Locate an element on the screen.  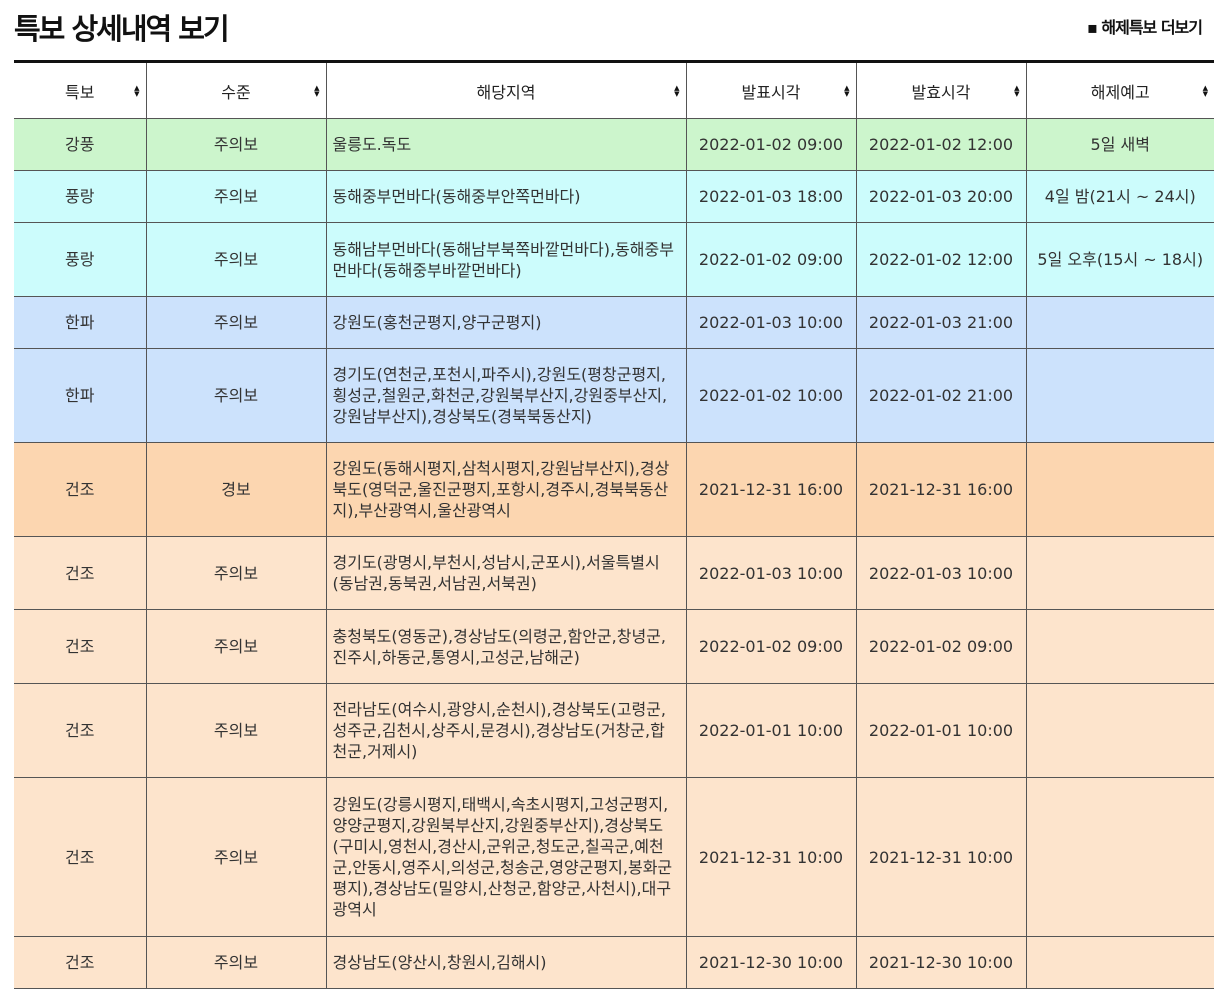
cell-region: 동해중부먼바다(동해중부안쪽먼바다) is located at coordinates (505, 196).